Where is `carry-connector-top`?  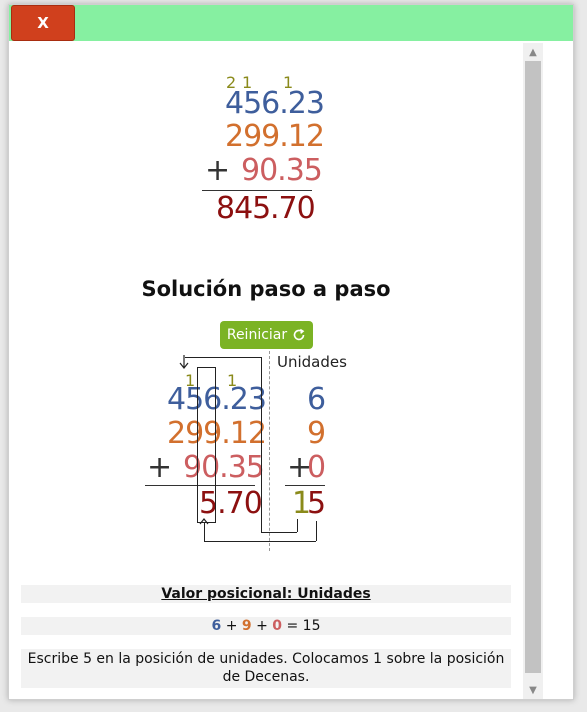
carry-connector-top is located at coordinates (223, 357).